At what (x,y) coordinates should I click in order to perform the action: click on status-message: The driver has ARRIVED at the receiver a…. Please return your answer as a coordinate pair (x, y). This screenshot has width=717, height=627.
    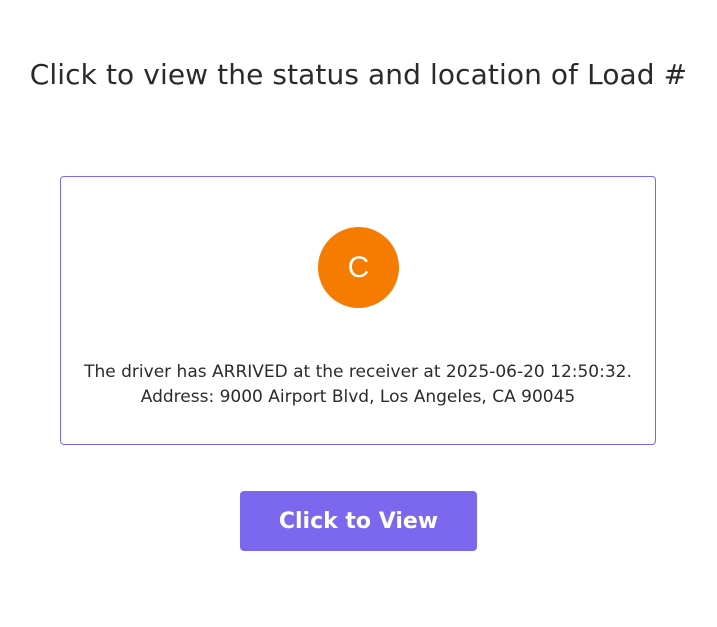
    Looking at the image, I should click on (358, 385).